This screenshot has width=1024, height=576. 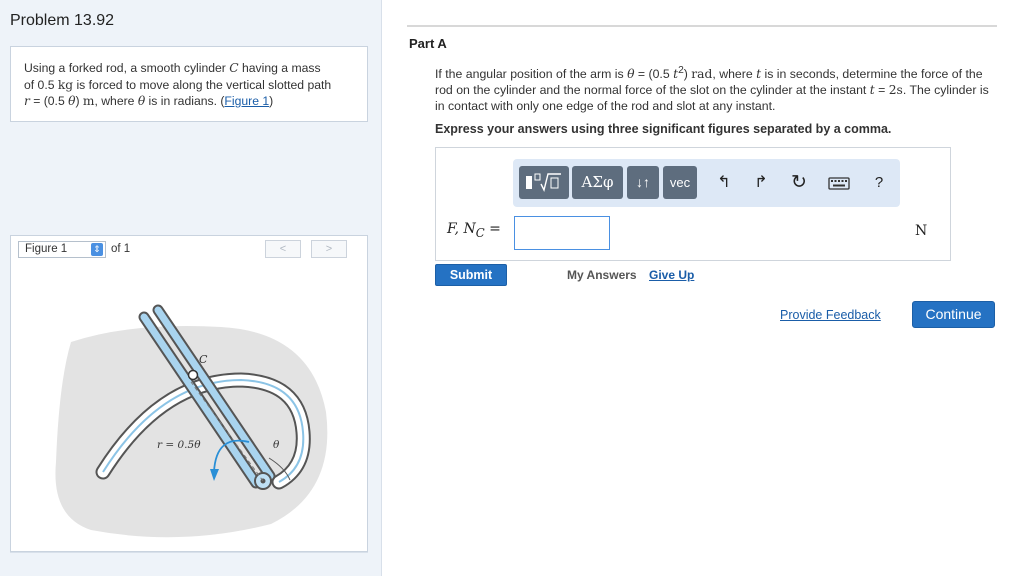 What do you see at coordinates (680, 182) in the screenshot?
I see `vector-button: vec` at bounding box center [680, 182].